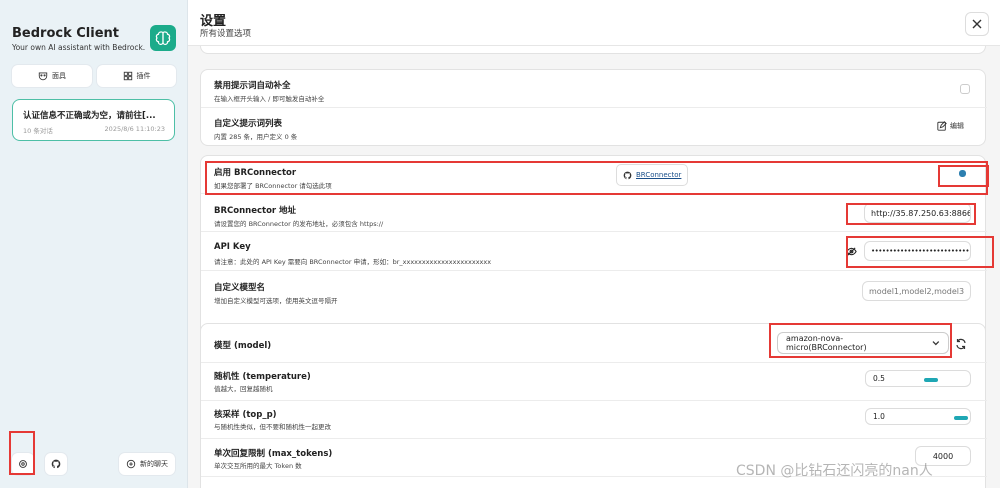 The height and width of the screenshot is (488, 1000). I want to click on custom-models-title: 自定义模型名, so click(240, 288).